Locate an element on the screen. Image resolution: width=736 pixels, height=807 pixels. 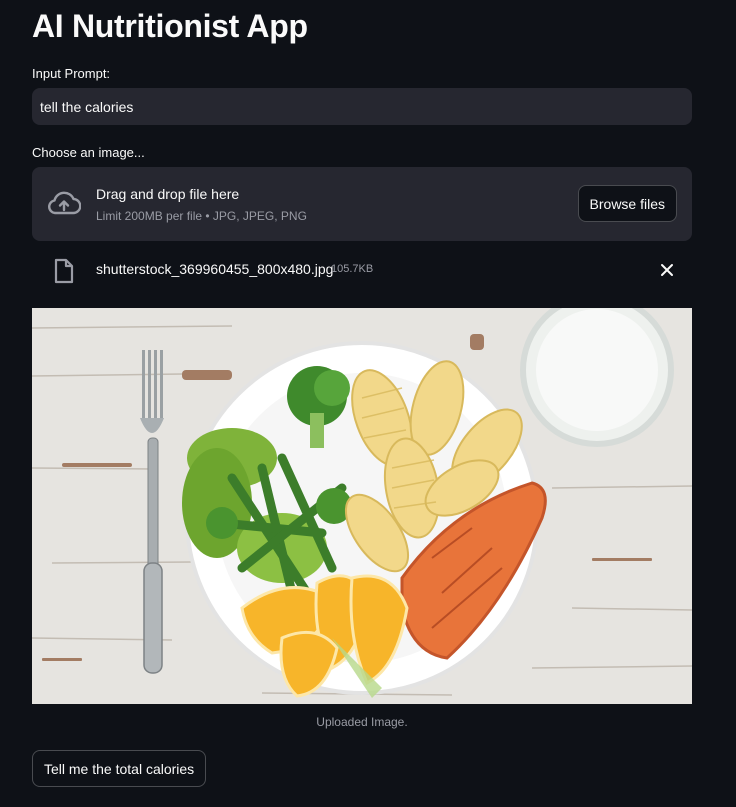
file-name: shutterstock_369960455_800x480.jpg is located at coordinates (215, 269).